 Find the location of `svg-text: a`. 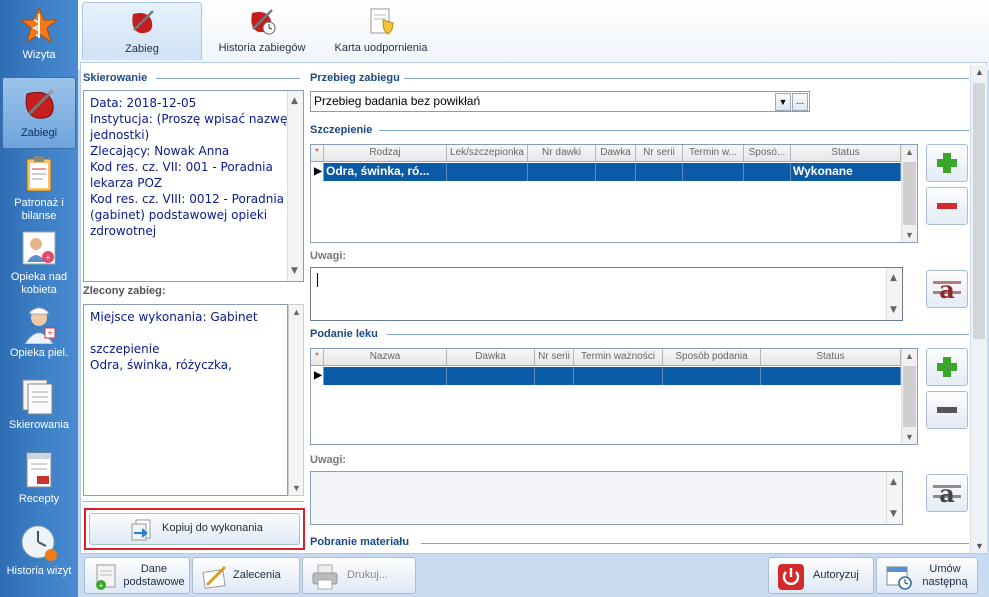

svg-text: a is located at coordinates (947, 289).